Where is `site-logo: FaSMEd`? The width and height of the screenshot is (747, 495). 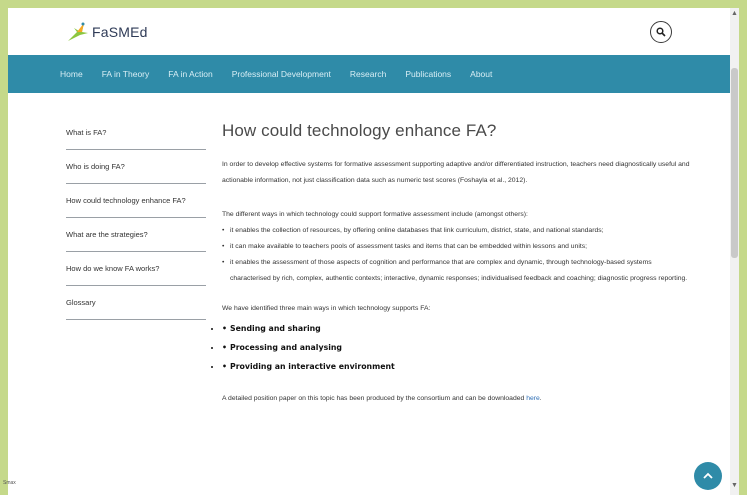
site-logo: FaSMEd is located at coordinates (107, 32).